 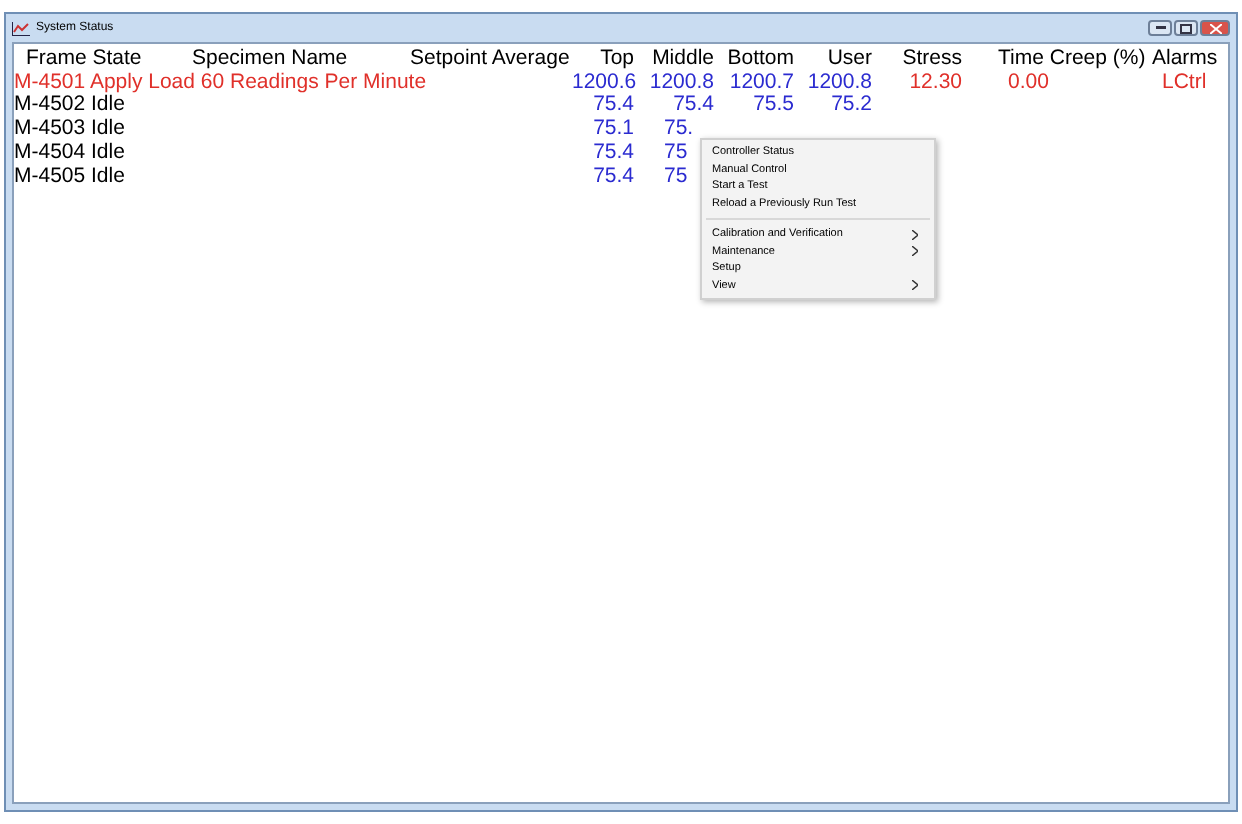 I want to click on column-header: Time Creep (%), so click(x=1072, y=60).